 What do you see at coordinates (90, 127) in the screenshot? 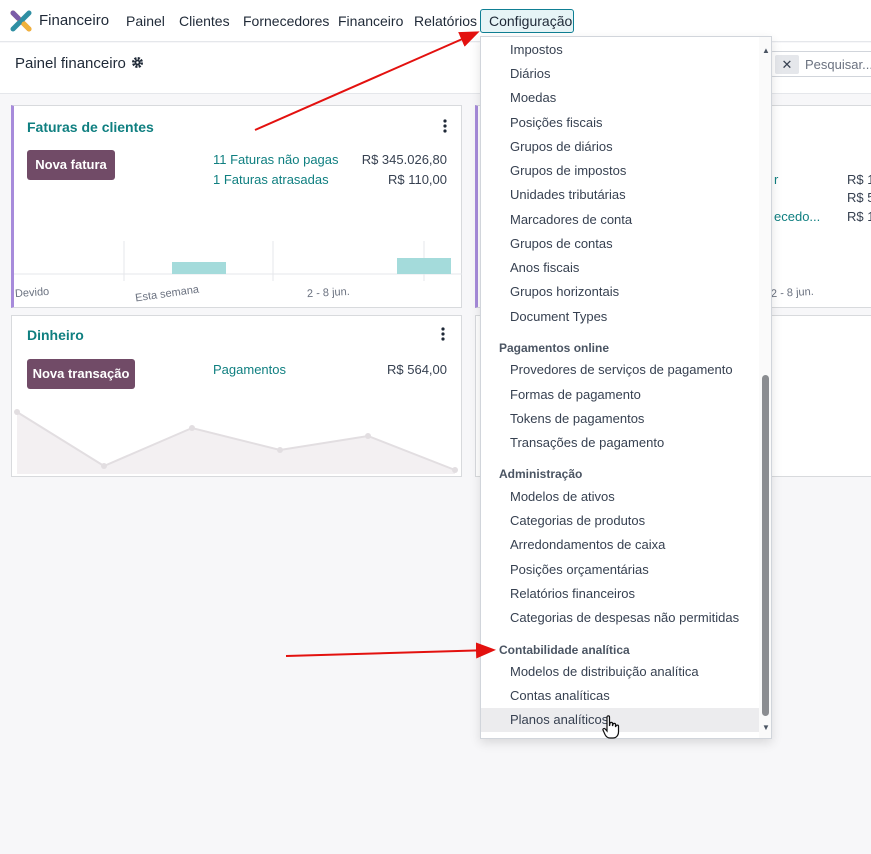
I see `card-title: Faturas de clientes` at bounding box center [90, 127].